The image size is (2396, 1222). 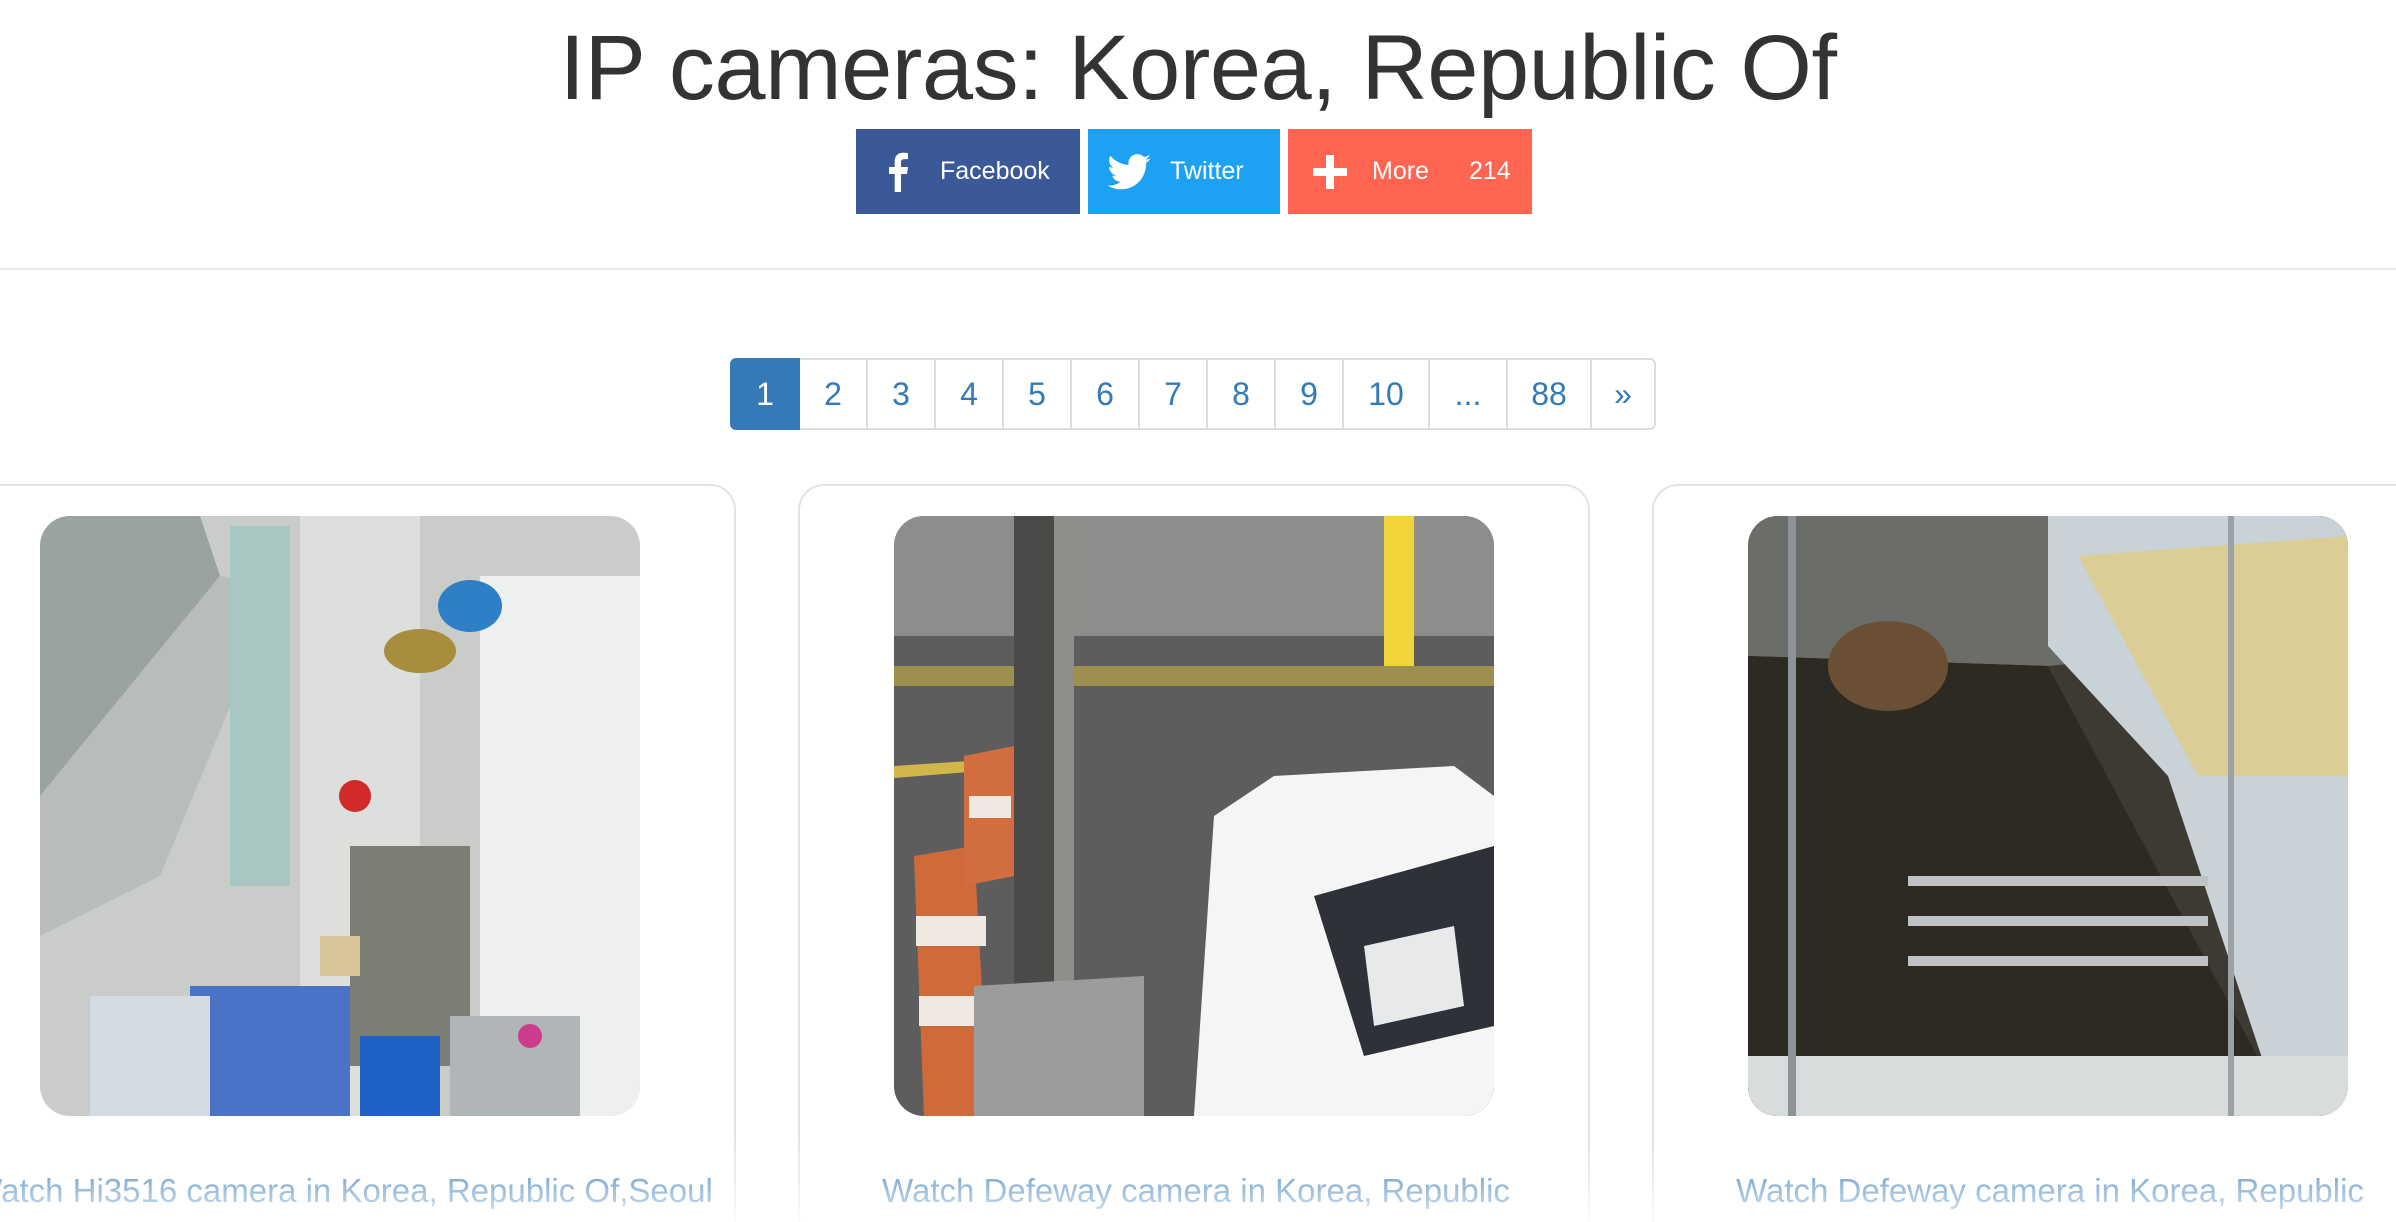 I want to click on page-link-6: 6, so click(x=1105, y=394).